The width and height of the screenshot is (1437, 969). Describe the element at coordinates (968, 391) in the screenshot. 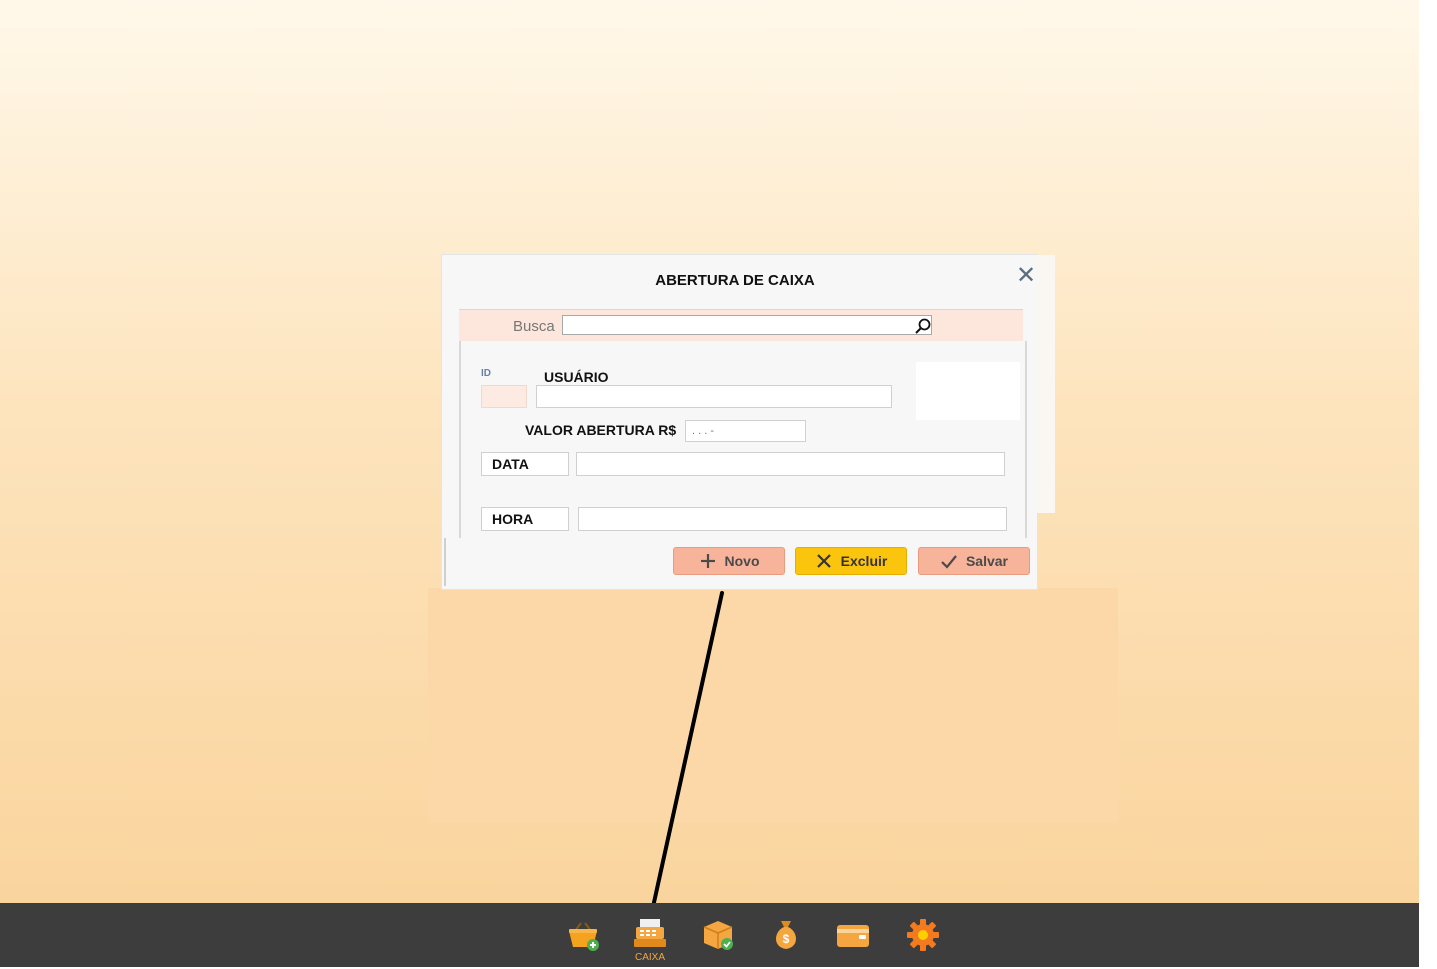

I see `blank-panel` at that location.